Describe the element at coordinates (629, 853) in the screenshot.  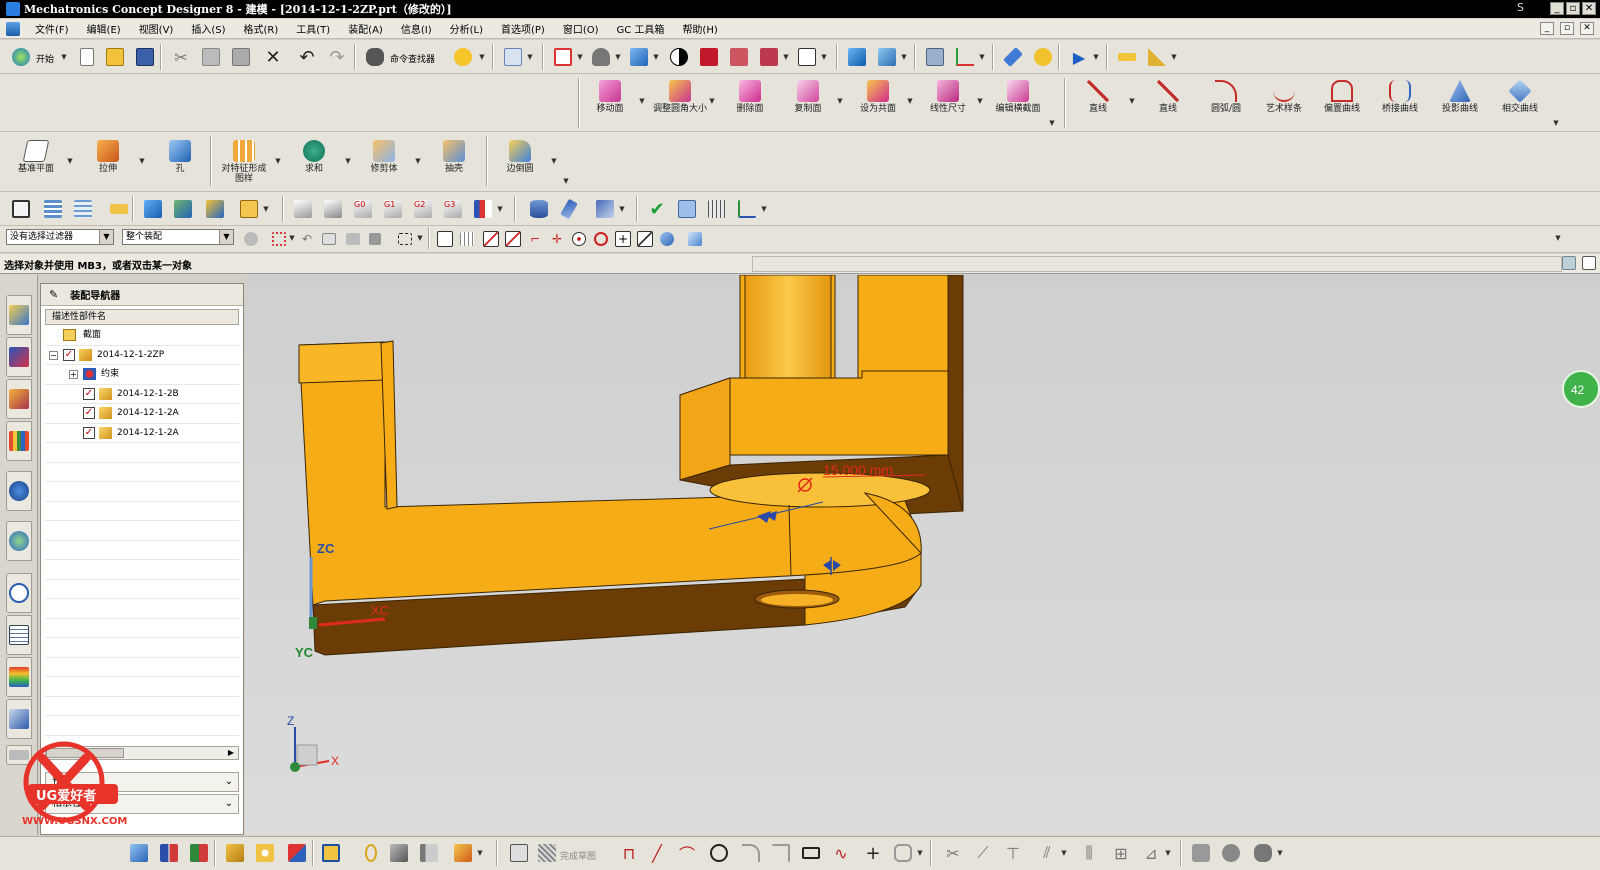
I see `profile-icon: ⊓` at that location.